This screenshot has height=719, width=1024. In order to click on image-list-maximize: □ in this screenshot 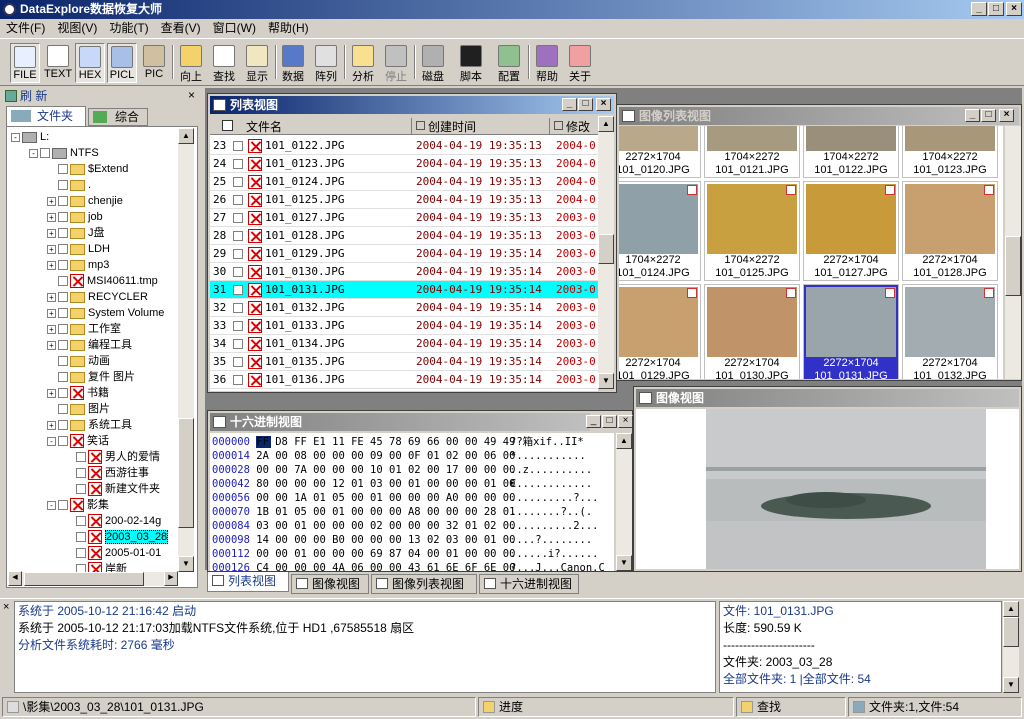, I will do `click(988, 115)`.